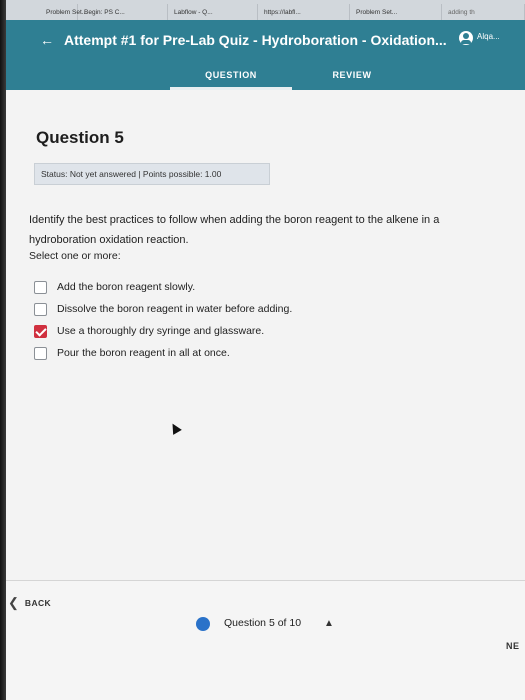 This screenshot has height=700, width=525. What do you see at coordinates (203, 624) in the screenshot?
I see `progress-dot-icon` at bounding box center [203, 624].